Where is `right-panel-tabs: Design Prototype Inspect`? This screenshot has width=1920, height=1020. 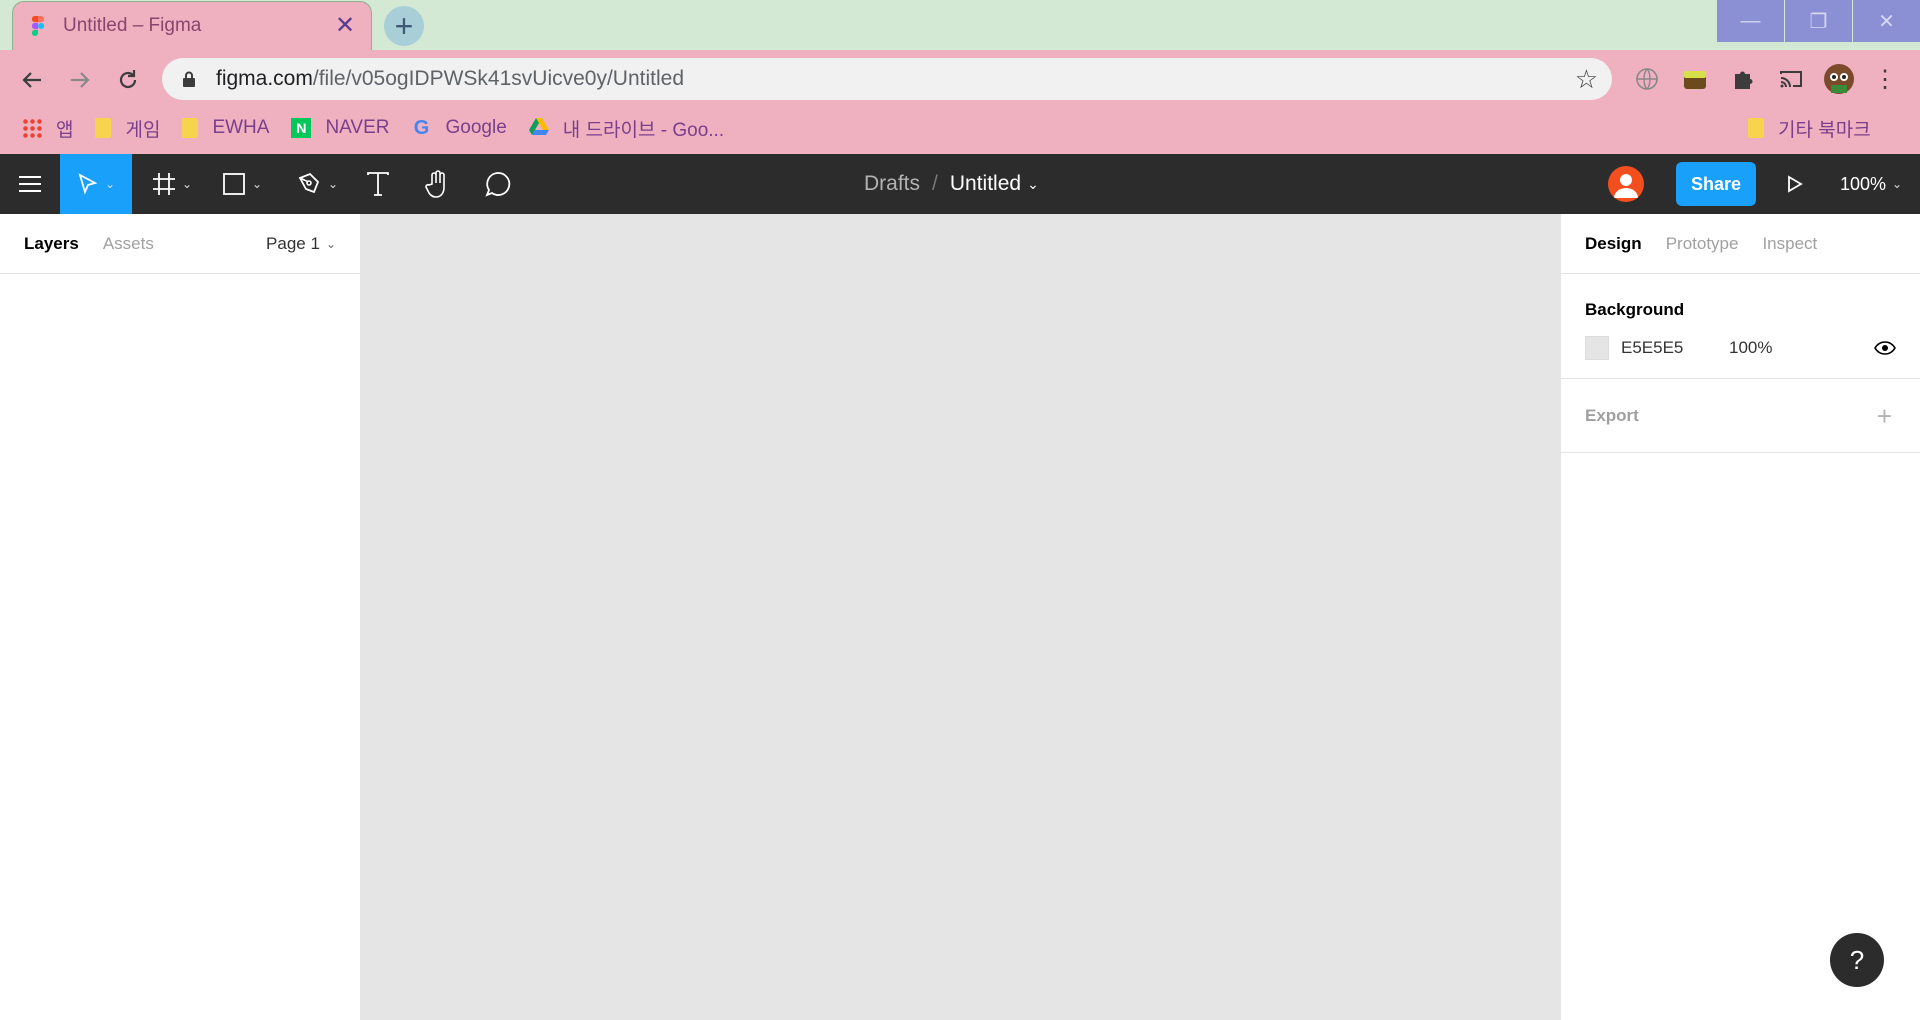
right-panel-tabs: Design Prototype Inspect is located at coordinates (1740, 244).